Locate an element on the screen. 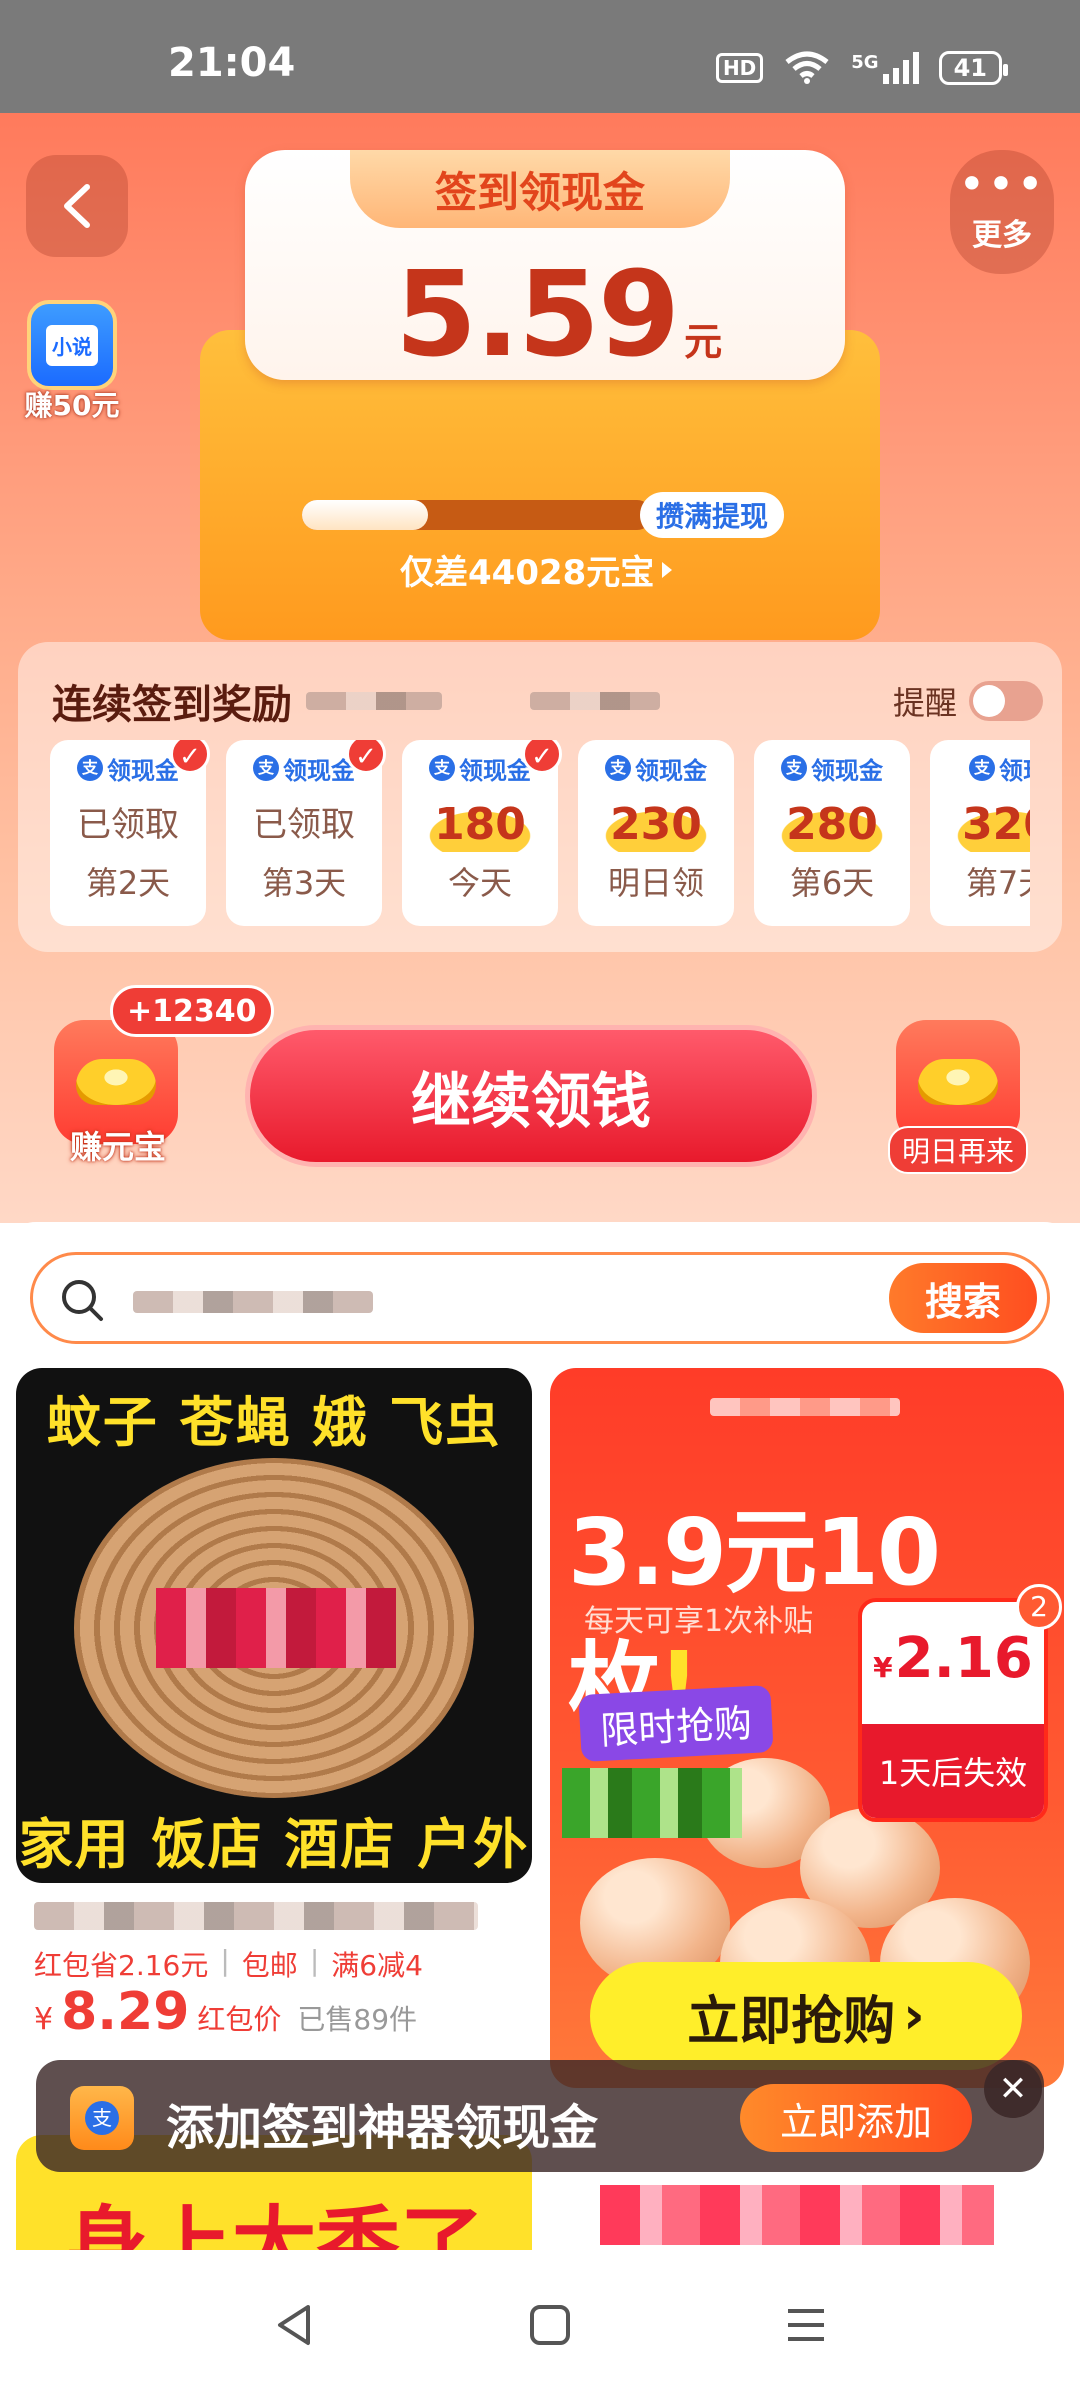 The height and width of the screenshot is (2400, 1080). novel-reward-badge: 小说 赚50元 is located at coordinates (72, 362).